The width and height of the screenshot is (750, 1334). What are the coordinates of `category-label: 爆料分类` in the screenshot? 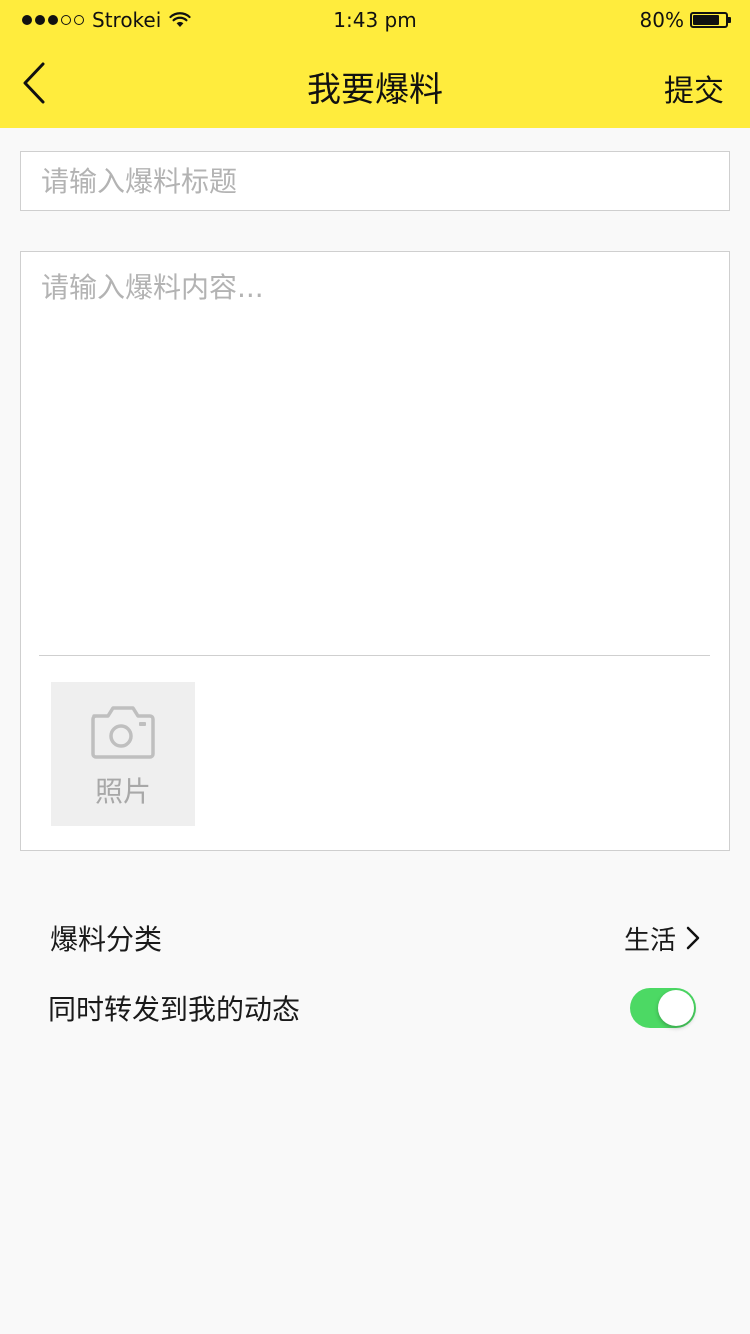 It's located at (106, 939).